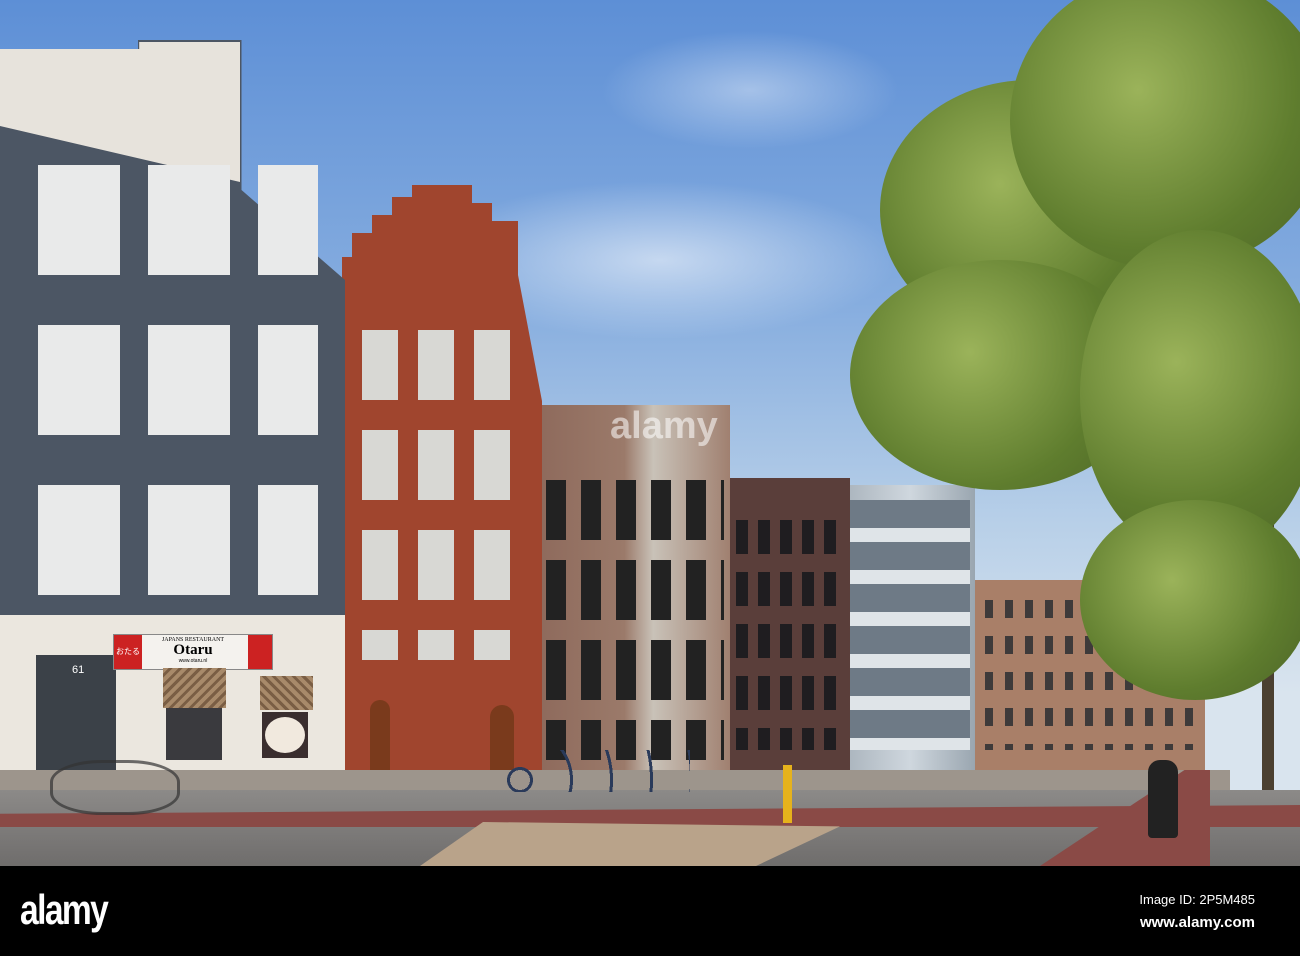  What do you see at coordinates (664, 426) in the screenshot?
I see `watermark: alamy` at bounding box center [664, 426].